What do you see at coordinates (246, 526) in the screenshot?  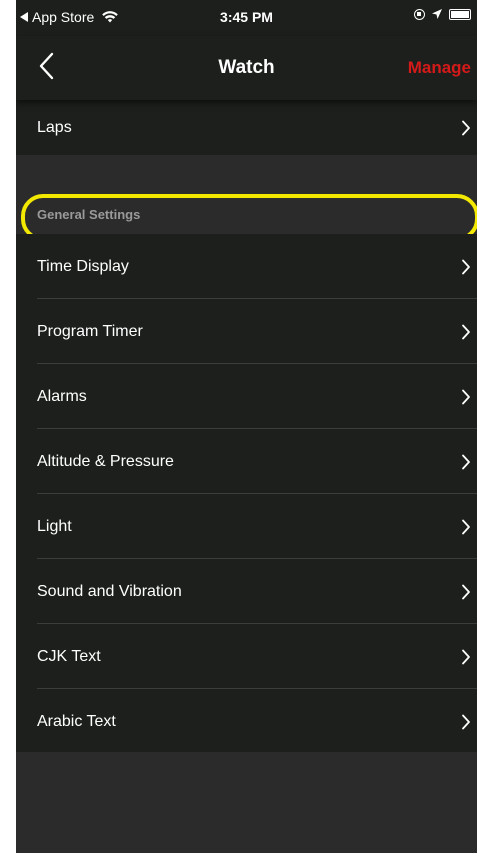 I see `list-item: Light` at bounding box center [246, 526].